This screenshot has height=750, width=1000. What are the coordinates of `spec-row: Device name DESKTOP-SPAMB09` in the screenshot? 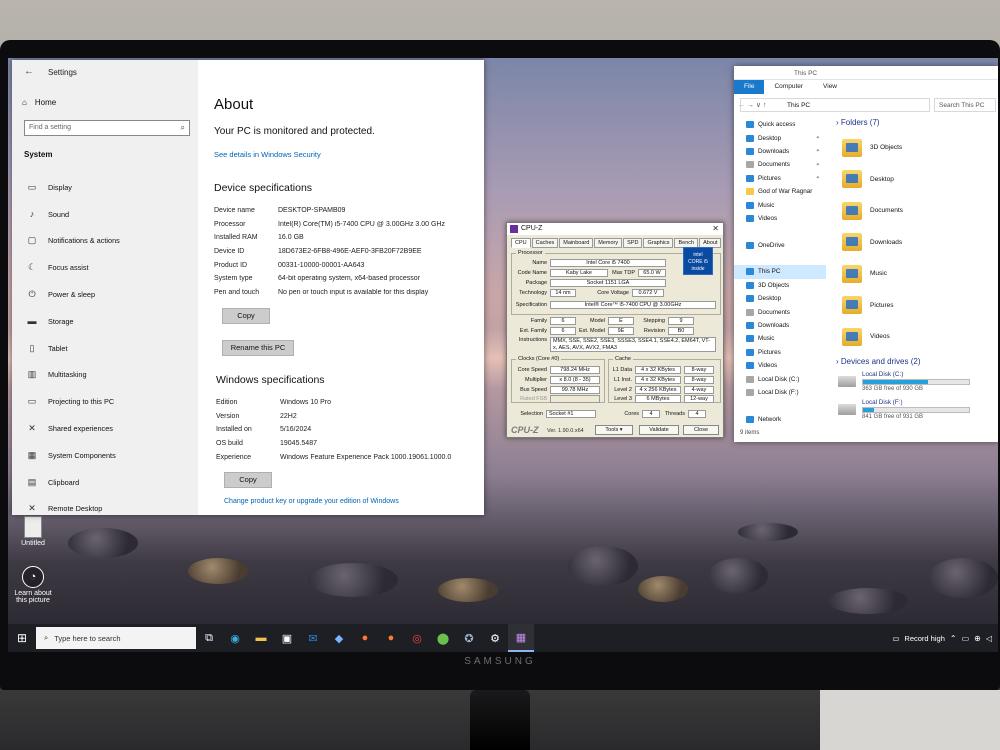 It's located at (349, 211).